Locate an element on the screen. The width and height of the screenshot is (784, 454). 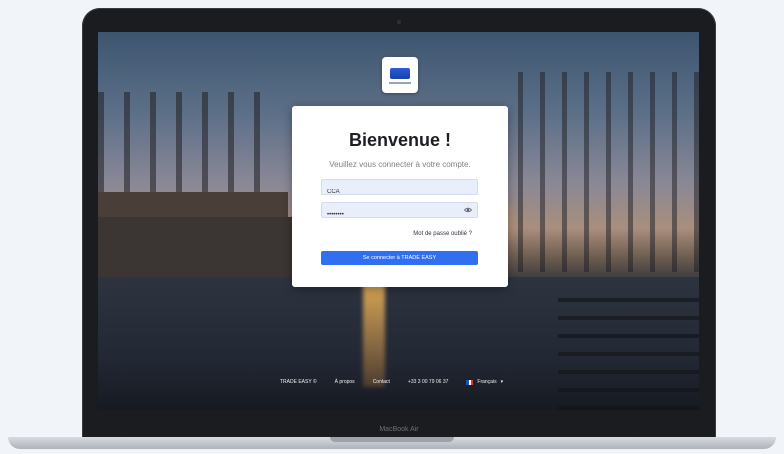
sun-reflection is located at coordinates (374, 332).